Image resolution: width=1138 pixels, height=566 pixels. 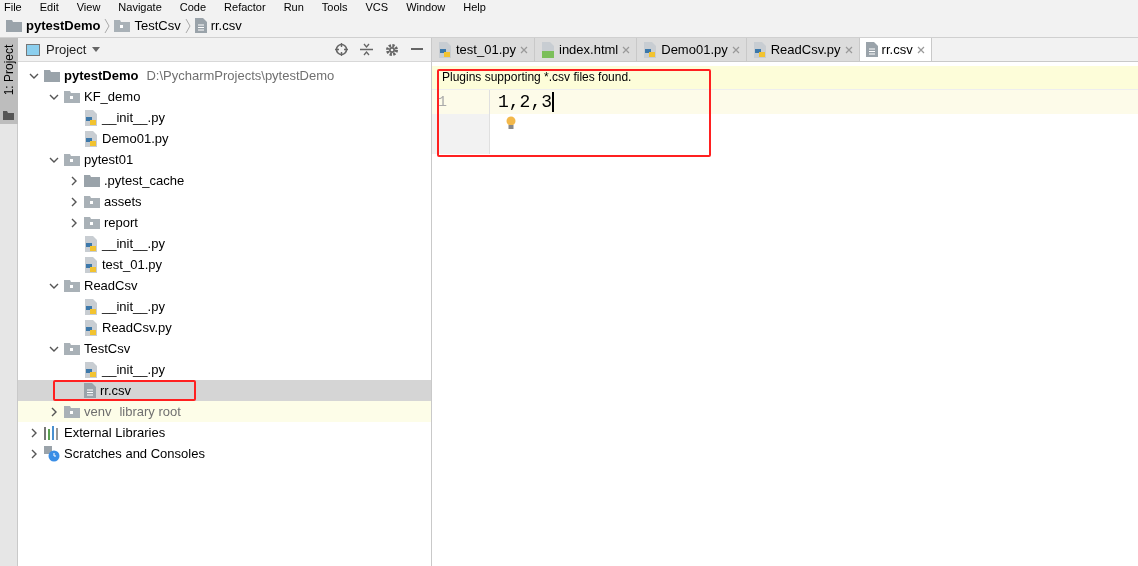 I want to click on lightbulb-icon, so click(x=511, y=123).